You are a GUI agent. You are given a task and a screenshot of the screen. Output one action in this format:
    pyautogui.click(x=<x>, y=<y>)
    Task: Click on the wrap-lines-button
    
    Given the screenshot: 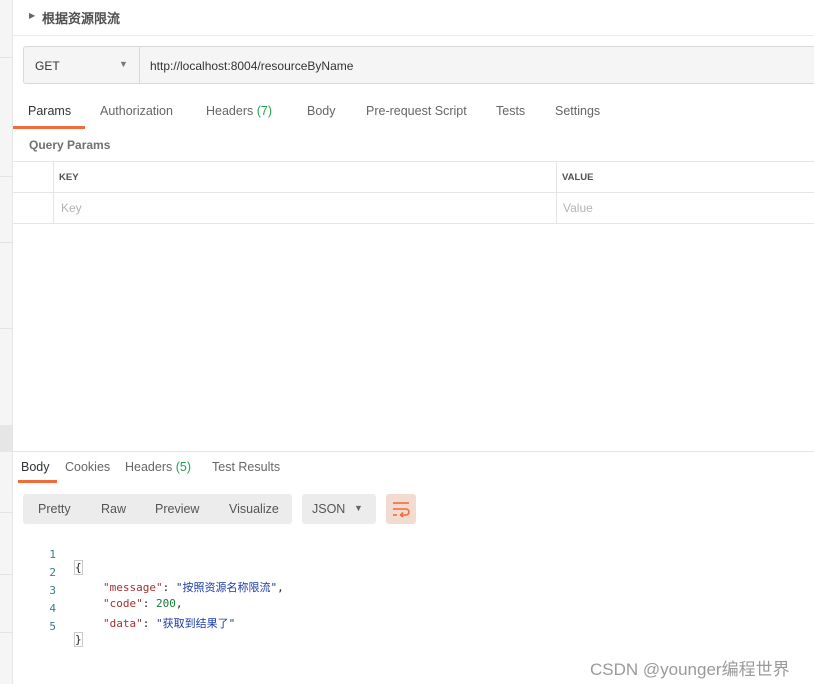 What is the action you would take?
    pyautogui.click(x=401, y=509)
    